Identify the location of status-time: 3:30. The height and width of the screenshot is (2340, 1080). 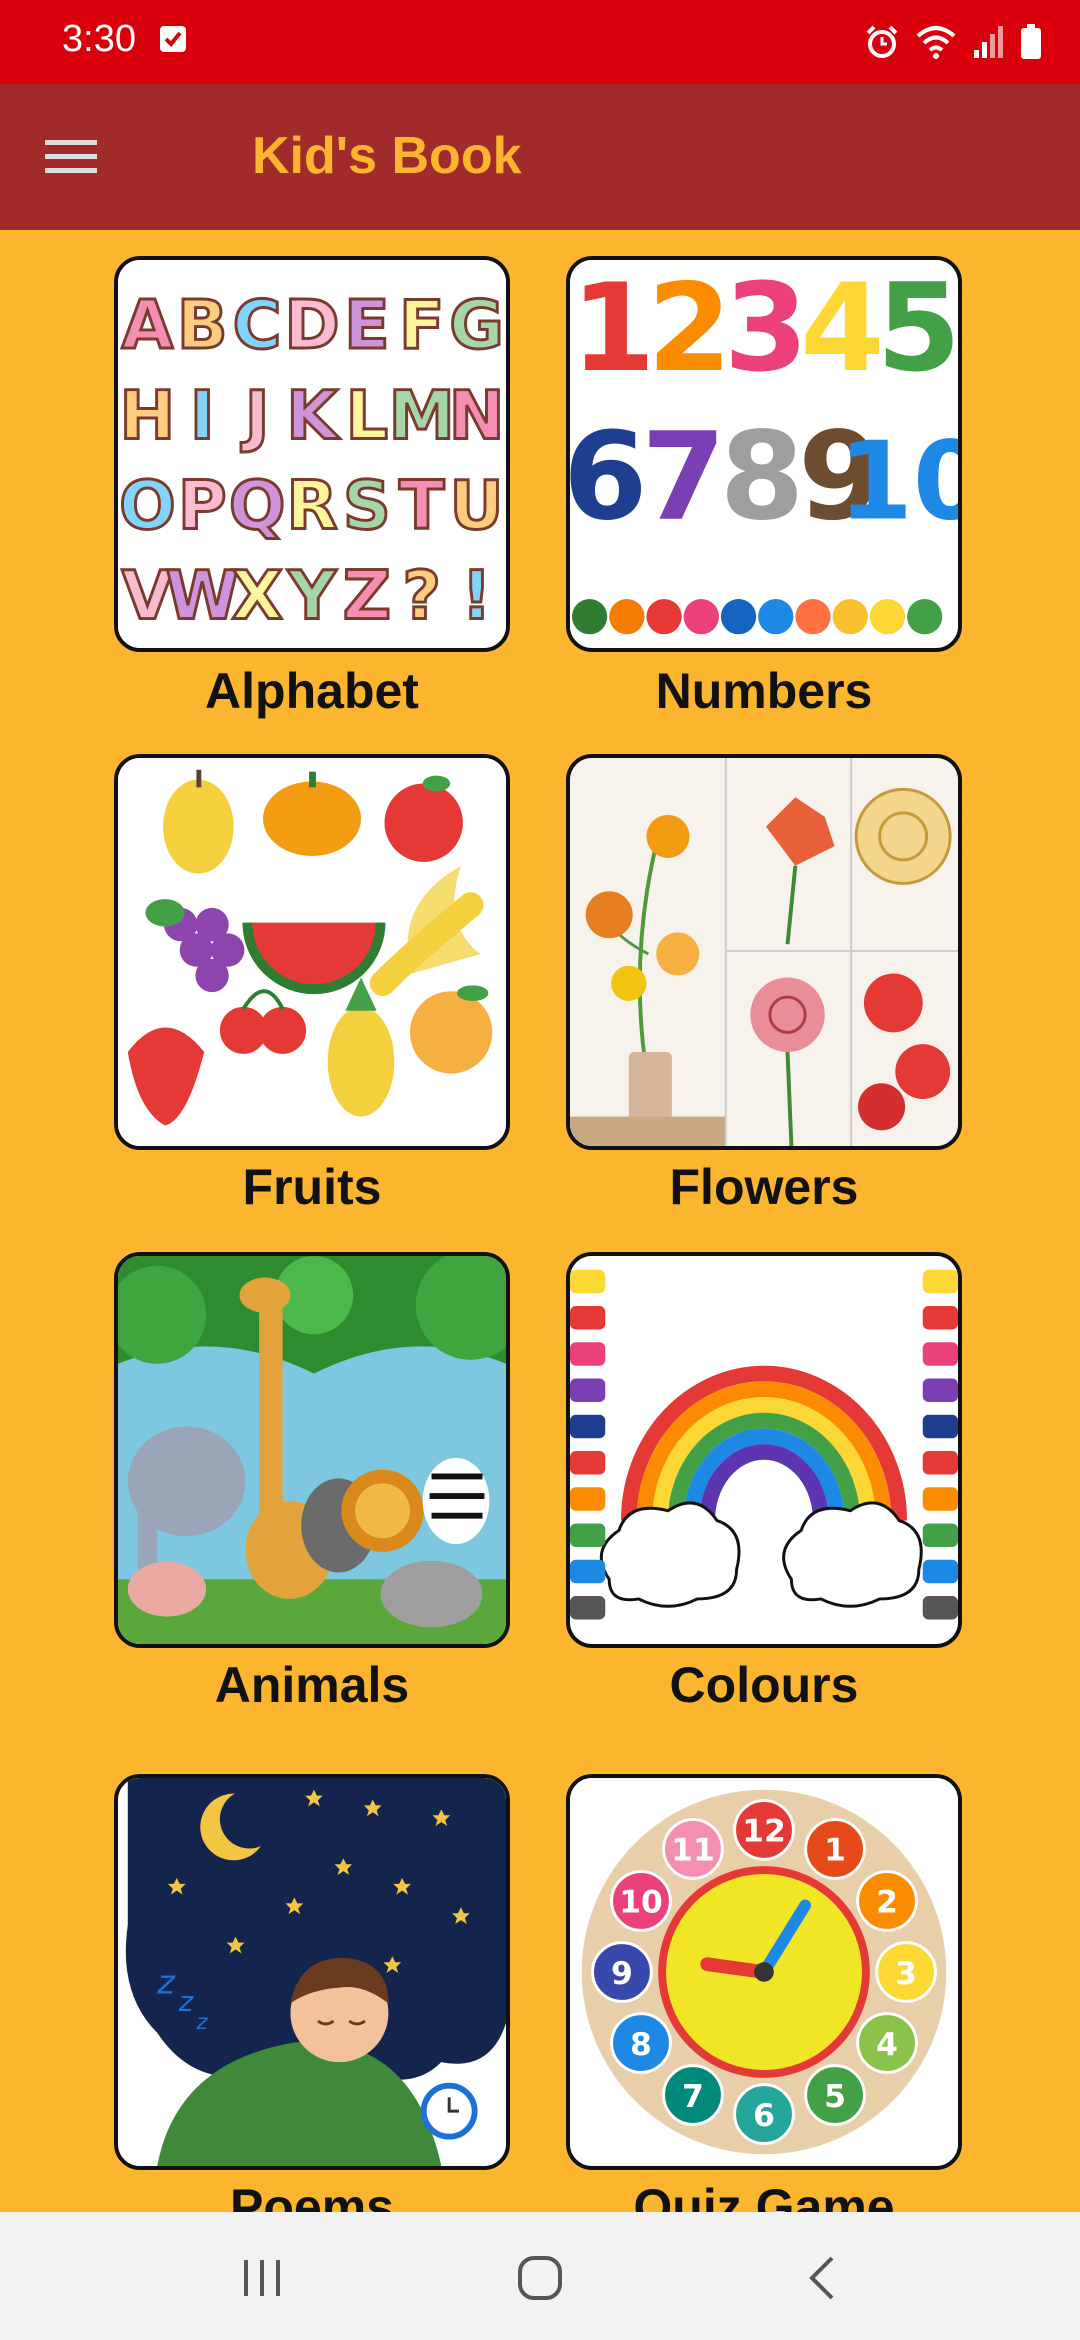
(99, 39).